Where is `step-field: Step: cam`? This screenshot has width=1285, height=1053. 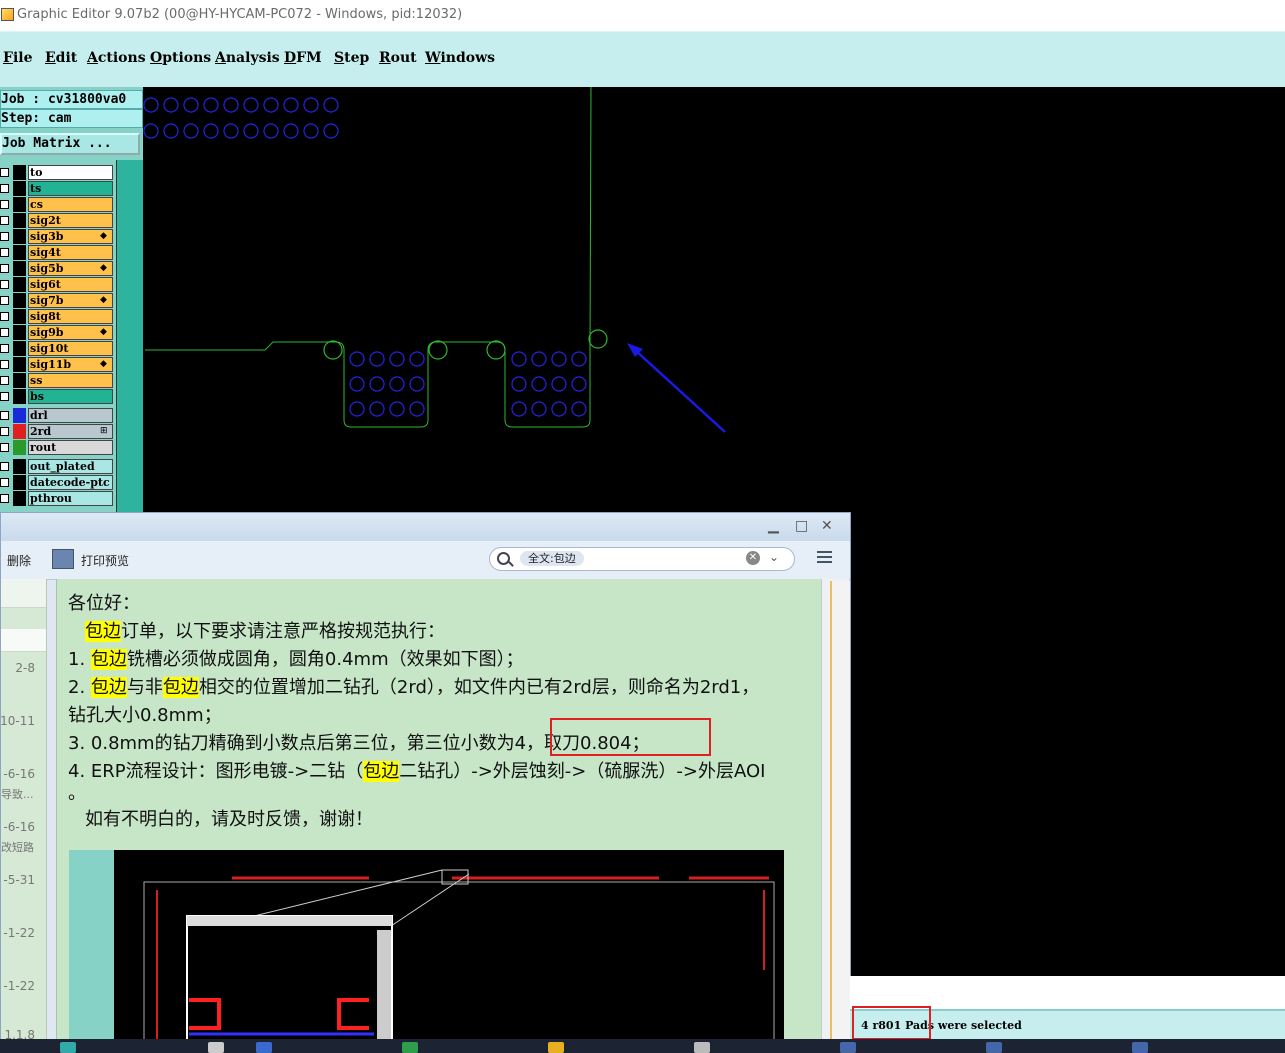
step-field: Step: cam is located at coordinates (71, 118).